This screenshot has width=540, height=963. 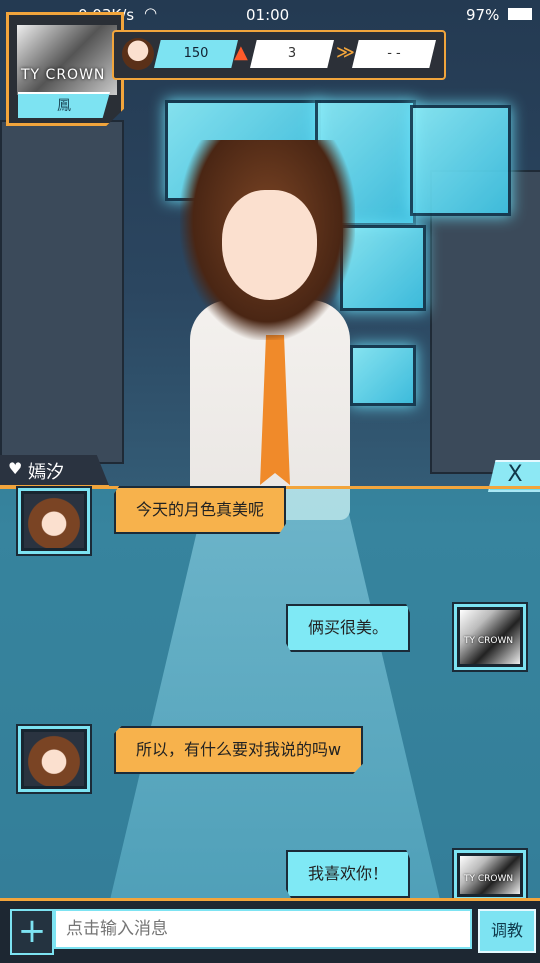 What do you see at coordinates (63, 75) in the screenshot?
I see `player-brand-text: TY CROWN` at bounding box center [63, 75].